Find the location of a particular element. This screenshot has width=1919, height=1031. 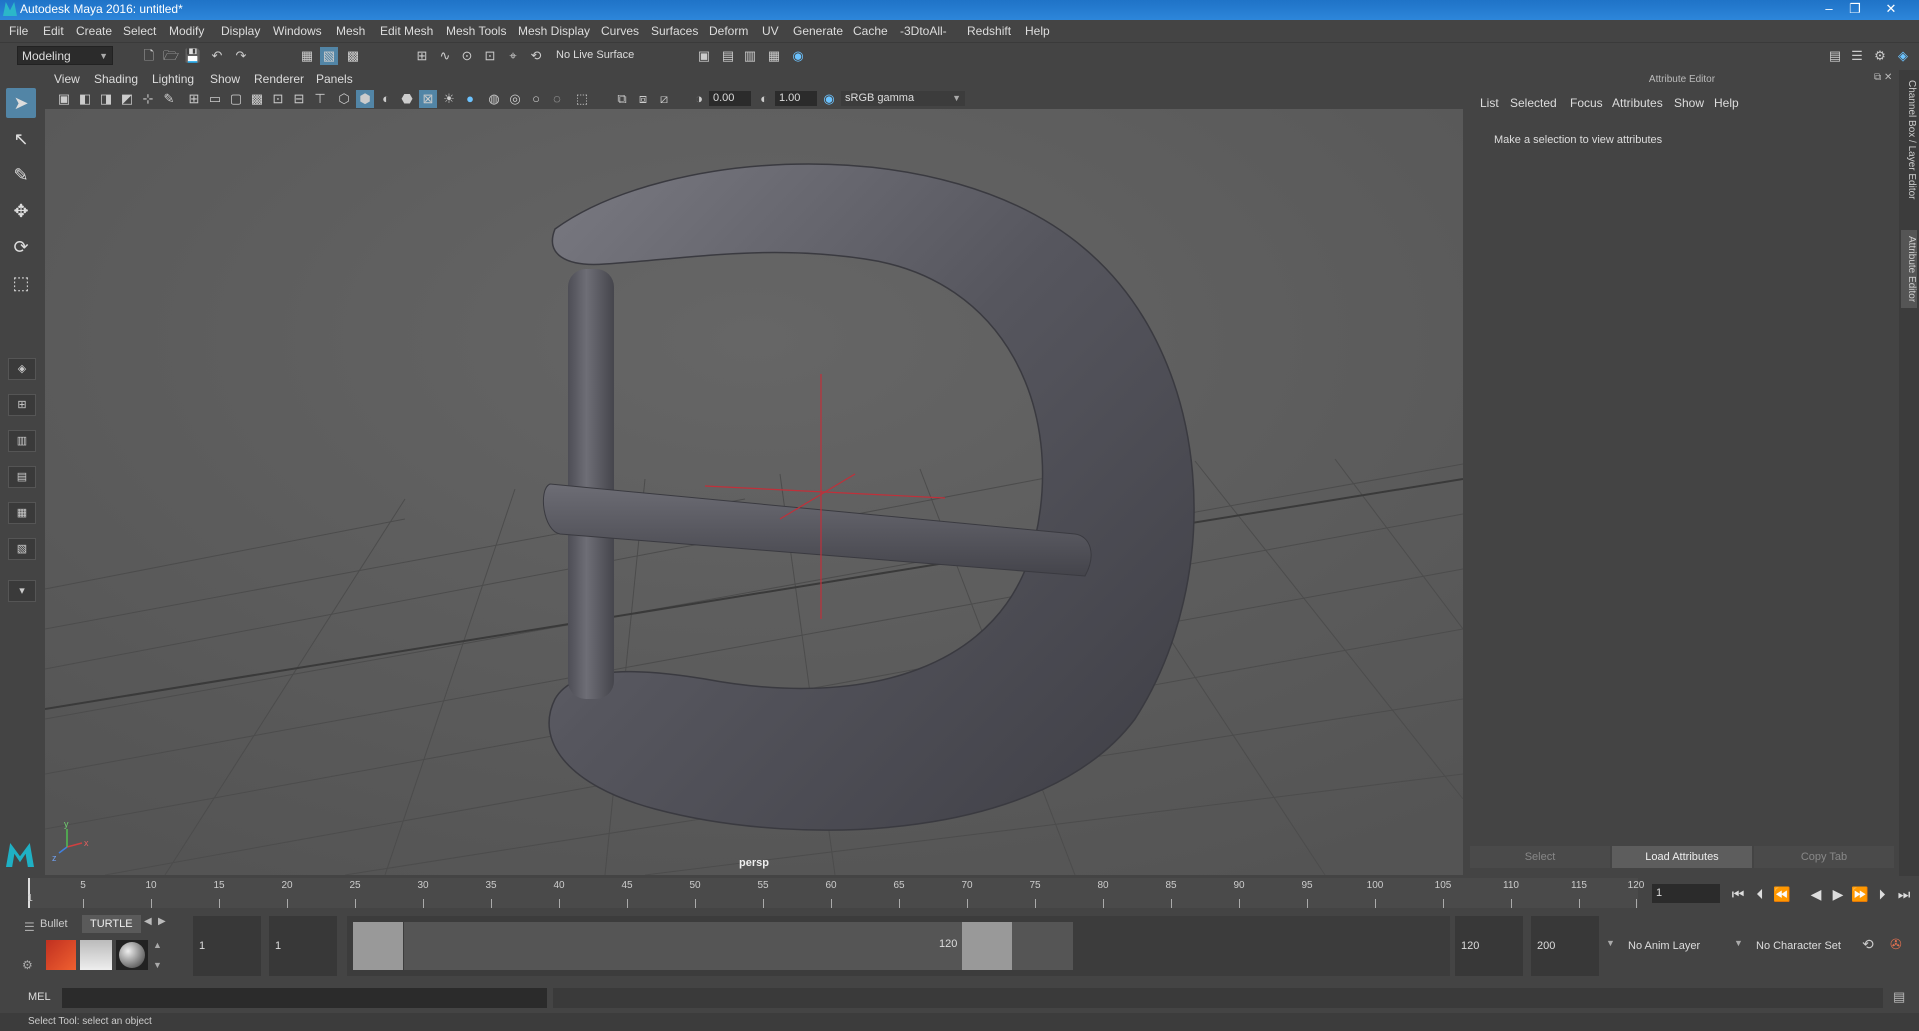

snap-grid-icon: ⊞ is located at coordinates (422, 56).